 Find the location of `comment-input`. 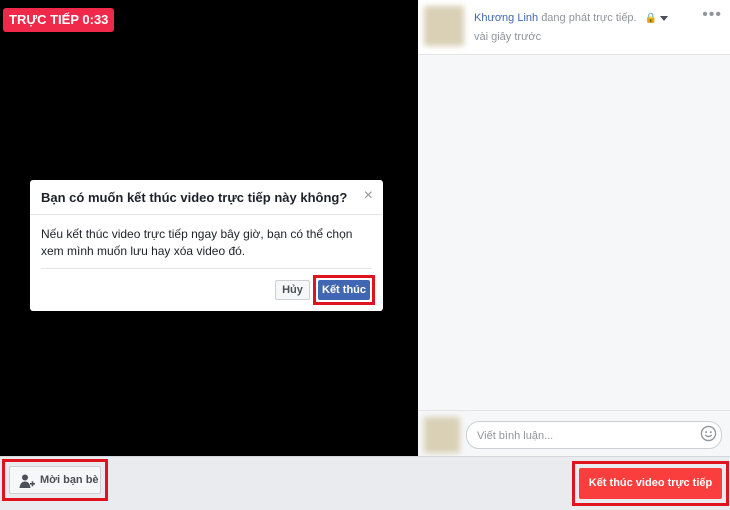

comment-input is located at coordinates (582, 436).